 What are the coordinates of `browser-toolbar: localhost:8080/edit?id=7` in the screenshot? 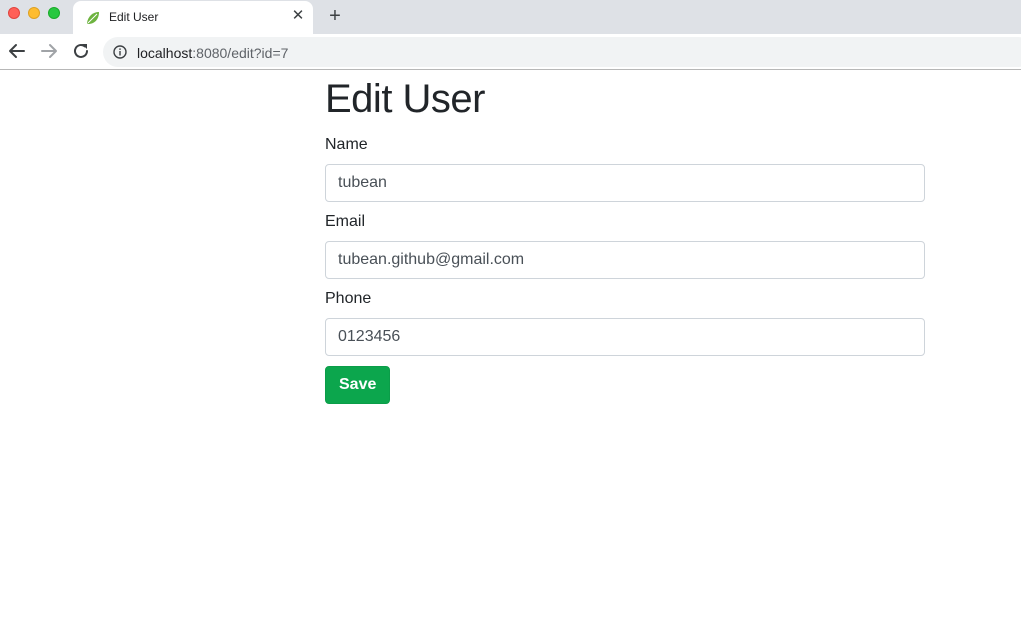 It's located at (510, 52).